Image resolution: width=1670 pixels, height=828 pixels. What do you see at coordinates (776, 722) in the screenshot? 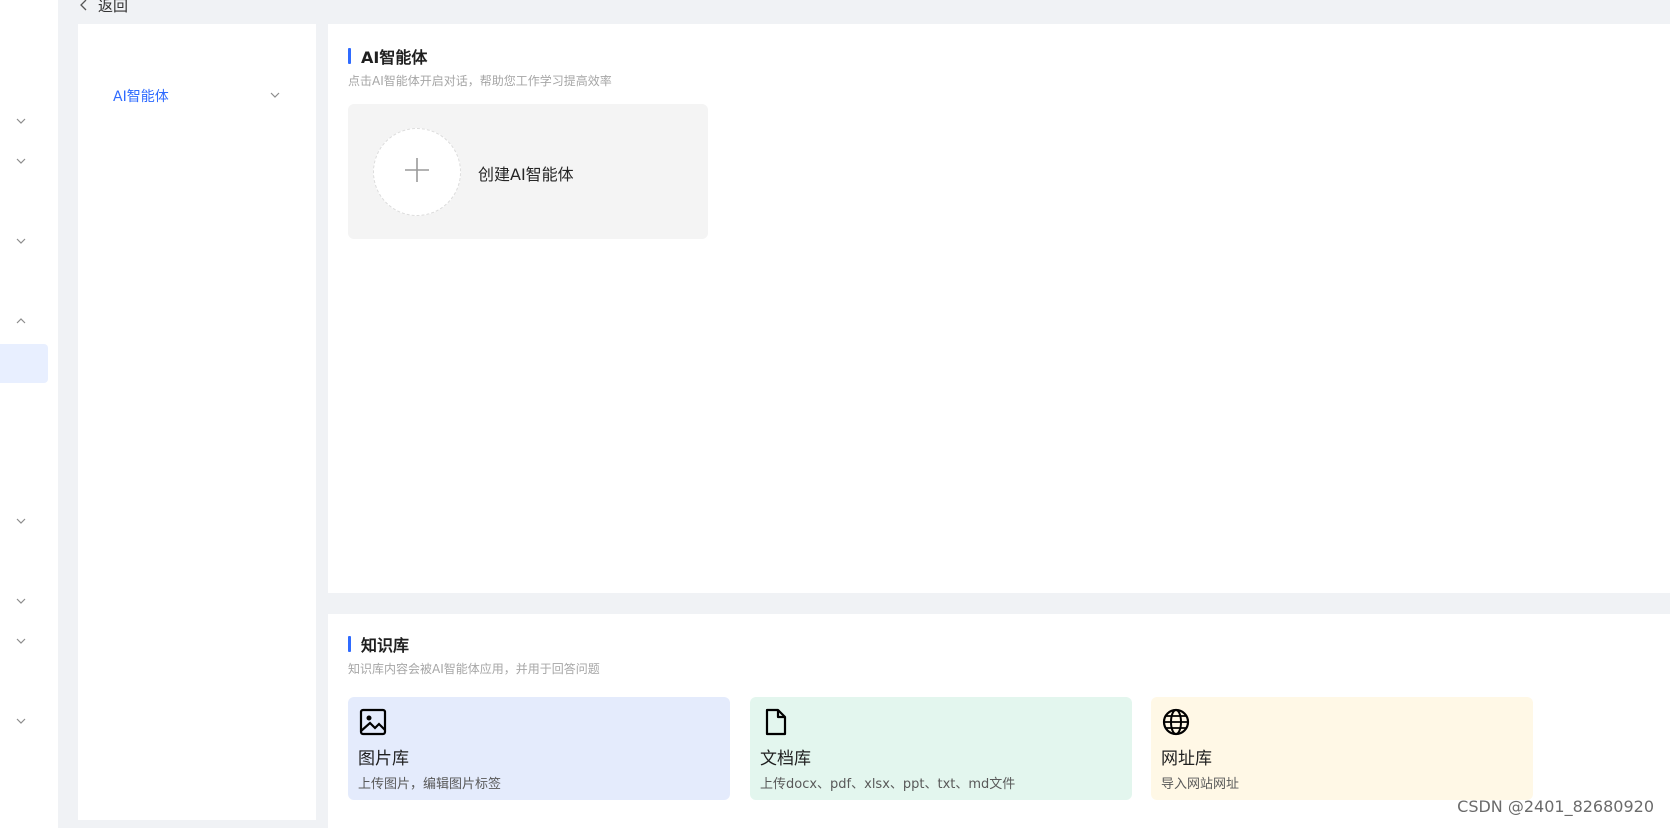
I see `document-icon` at bounding box center [776, 722].